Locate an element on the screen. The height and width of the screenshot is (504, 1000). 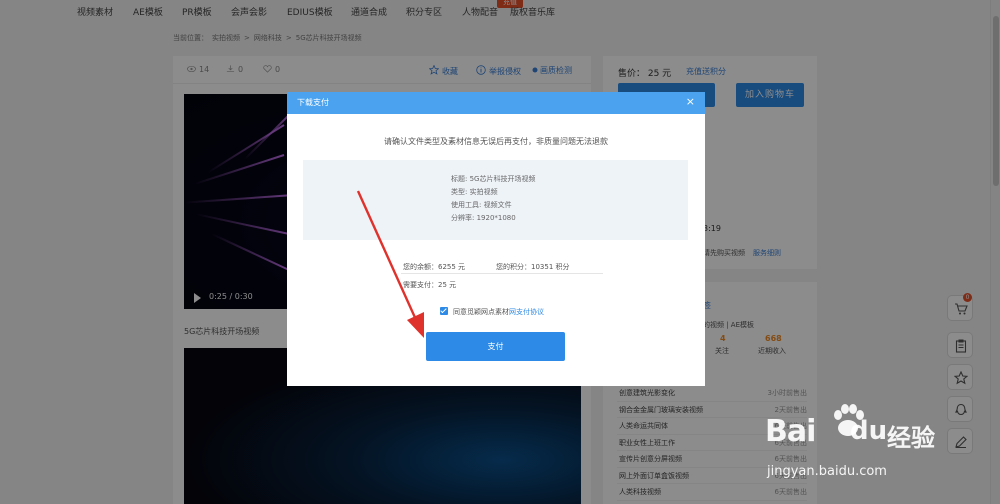
watermark-suffix: 经验 is located at coordinates (911, 438).